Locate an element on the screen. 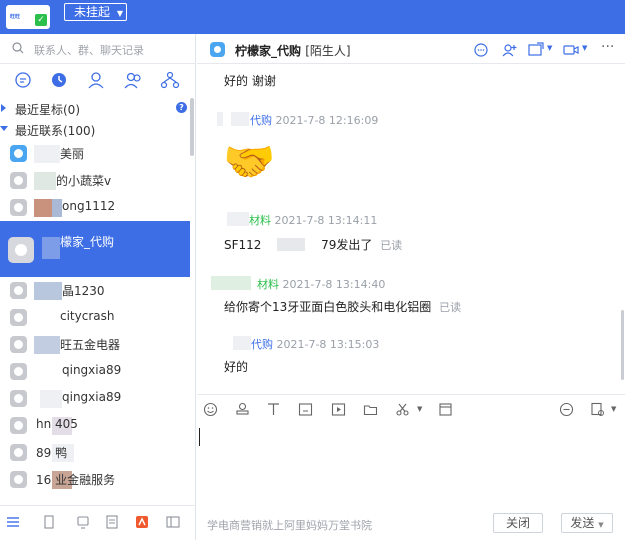 Image resolution: width=625 pixels, height=554 pixels. message-scrollbar is located at coordinates (622, 345).